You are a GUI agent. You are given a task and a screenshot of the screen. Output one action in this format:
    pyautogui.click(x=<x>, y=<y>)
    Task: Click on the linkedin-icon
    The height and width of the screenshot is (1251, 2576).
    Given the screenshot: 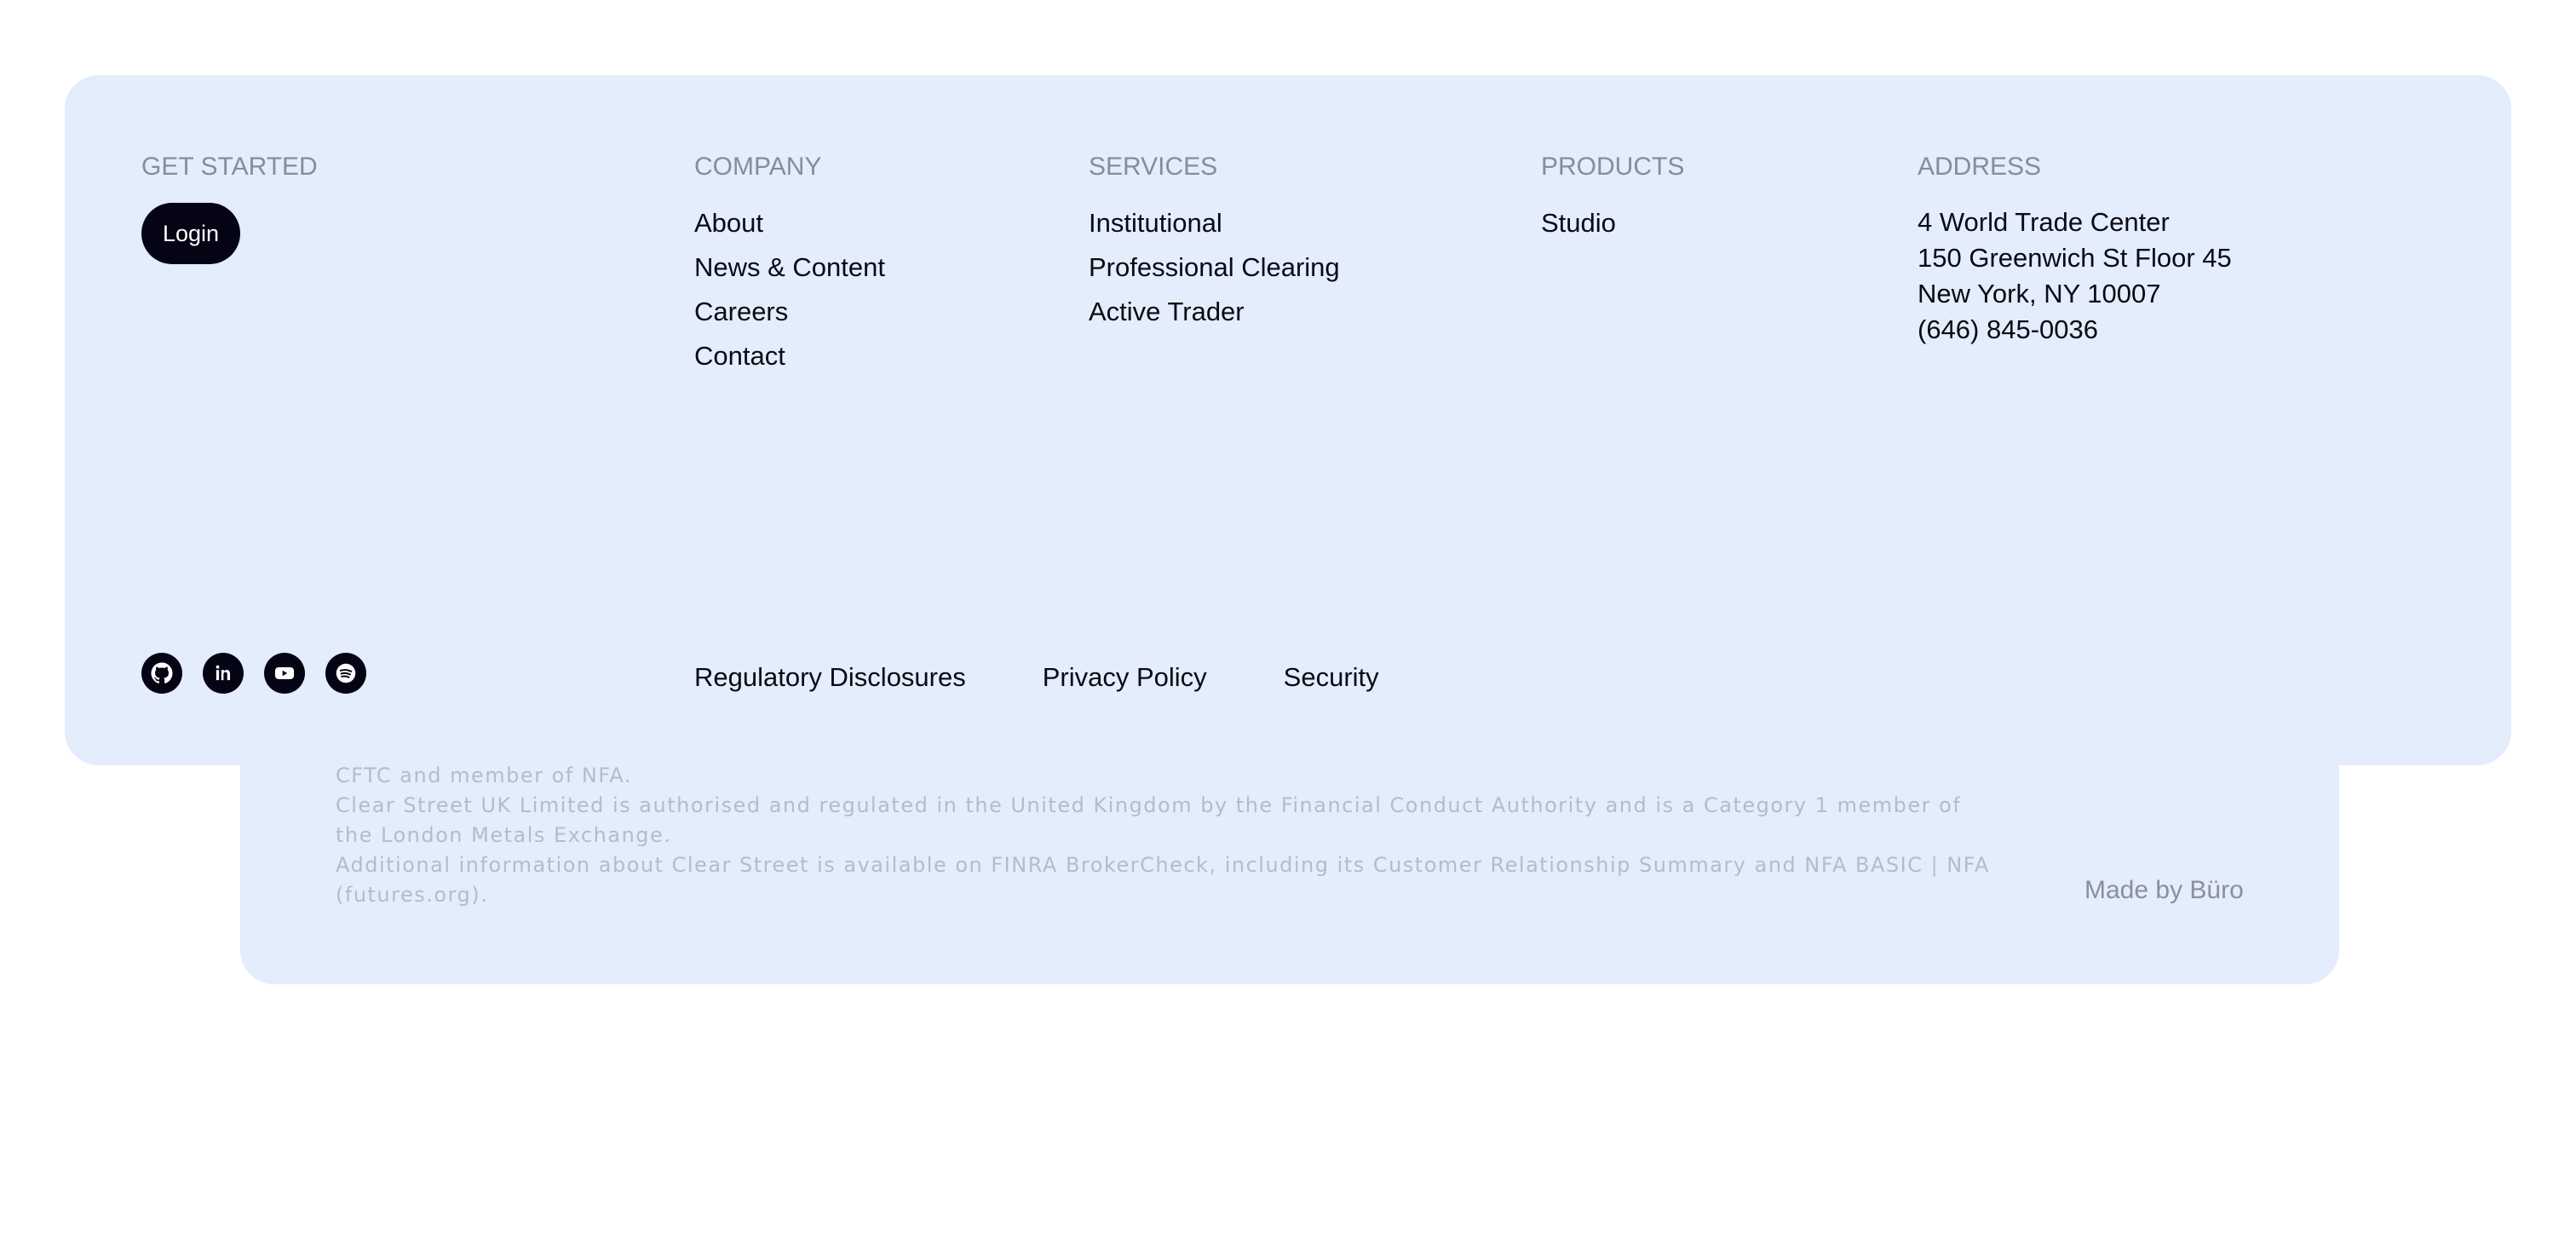 What is the action you would take?
    pyautogui.click(x=223, y=673)
    